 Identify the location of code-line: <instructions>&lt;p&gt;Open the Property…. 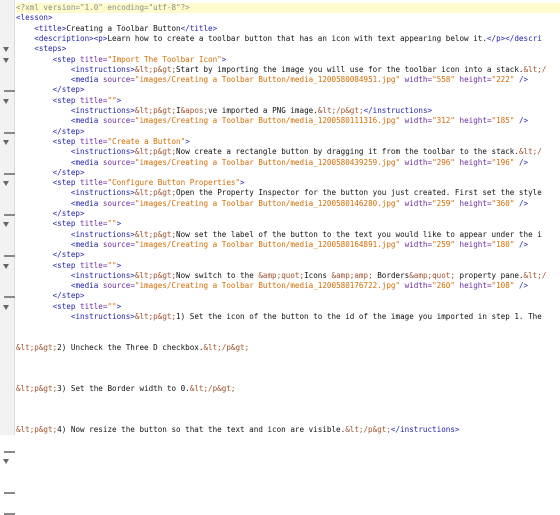
(288, 193).